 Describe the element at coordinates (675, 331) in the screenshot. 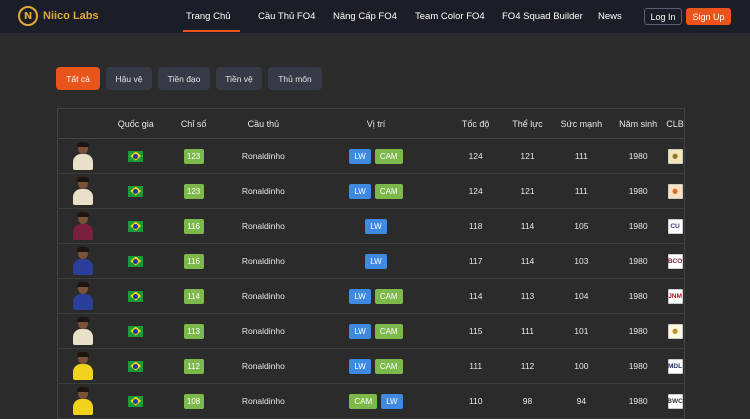

I see `club-cell: ◉` at that location.